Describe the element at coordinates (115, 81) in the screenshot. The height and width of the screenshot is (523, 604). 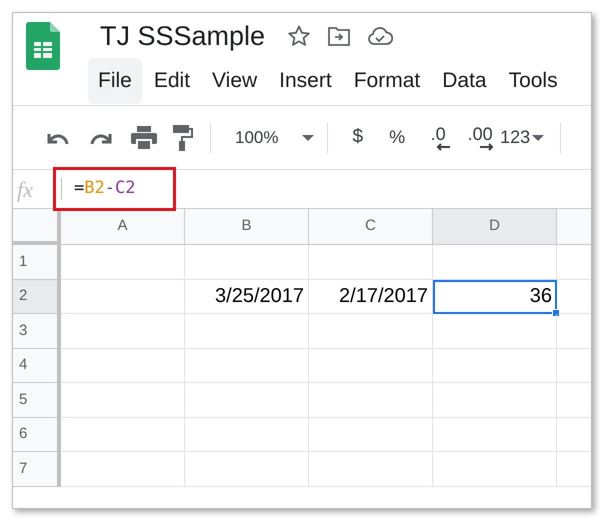
I see `menu-item: File` at that location.